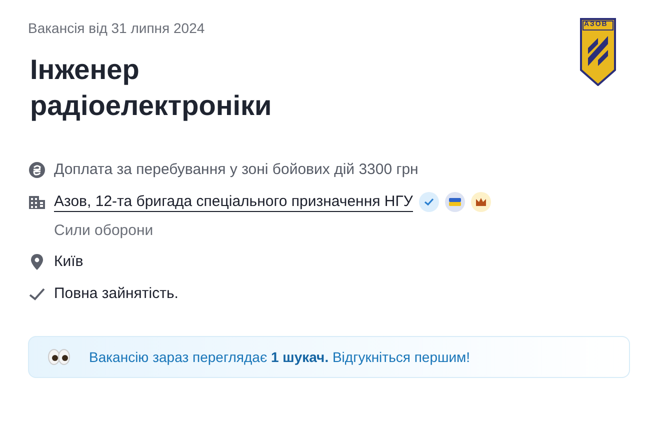 Image resolution: width=660 pixels, height=426 pixels. I want to click on building-icon, so click(37, 202).